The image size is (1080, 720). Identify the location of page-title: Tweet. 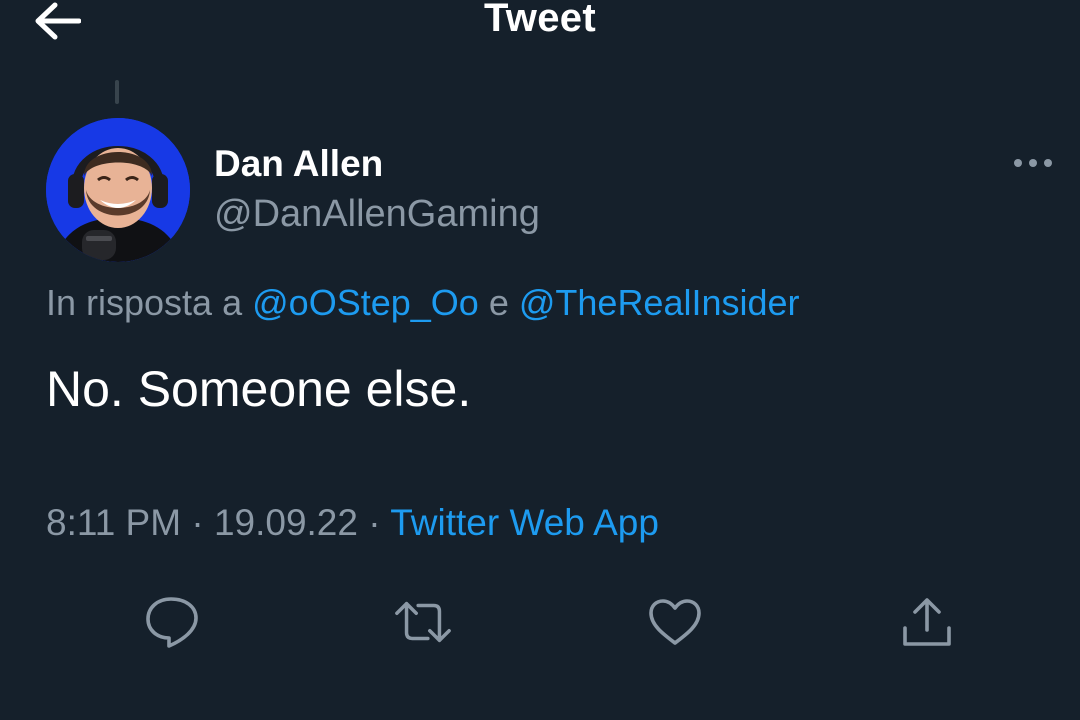
(540, 20).